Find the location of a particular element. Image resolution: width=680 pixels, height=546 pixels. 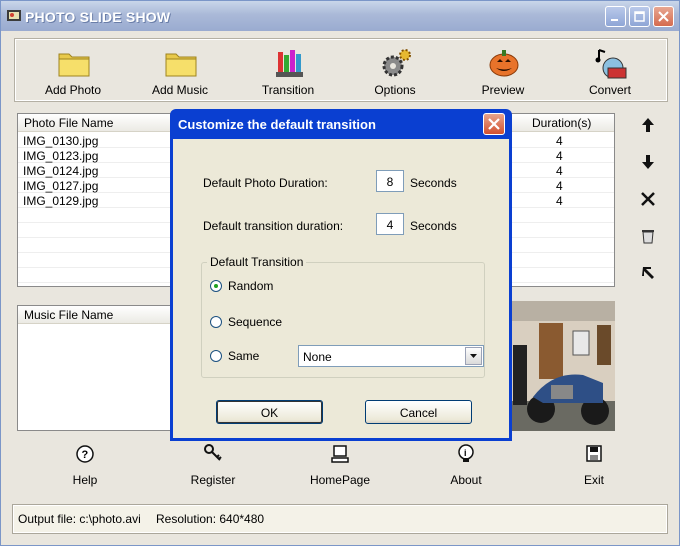

homepage-button: HomePage is located at coordinates (340, 467).